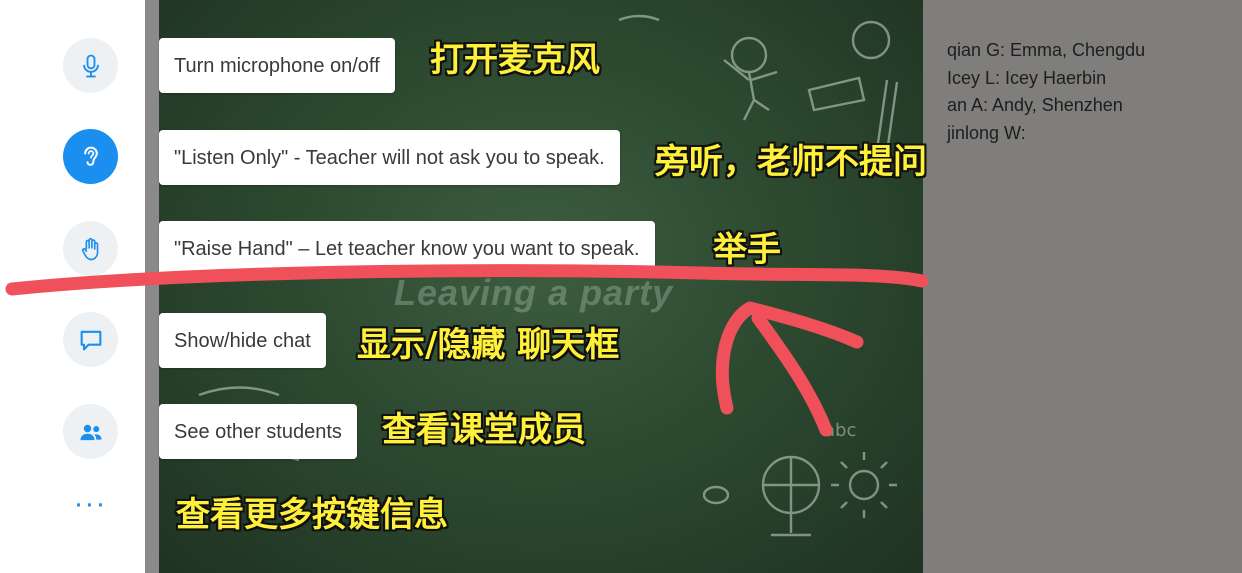  Describe the element at coordinates (152, 286) in the screenshot. I see `stage-border` at that location.